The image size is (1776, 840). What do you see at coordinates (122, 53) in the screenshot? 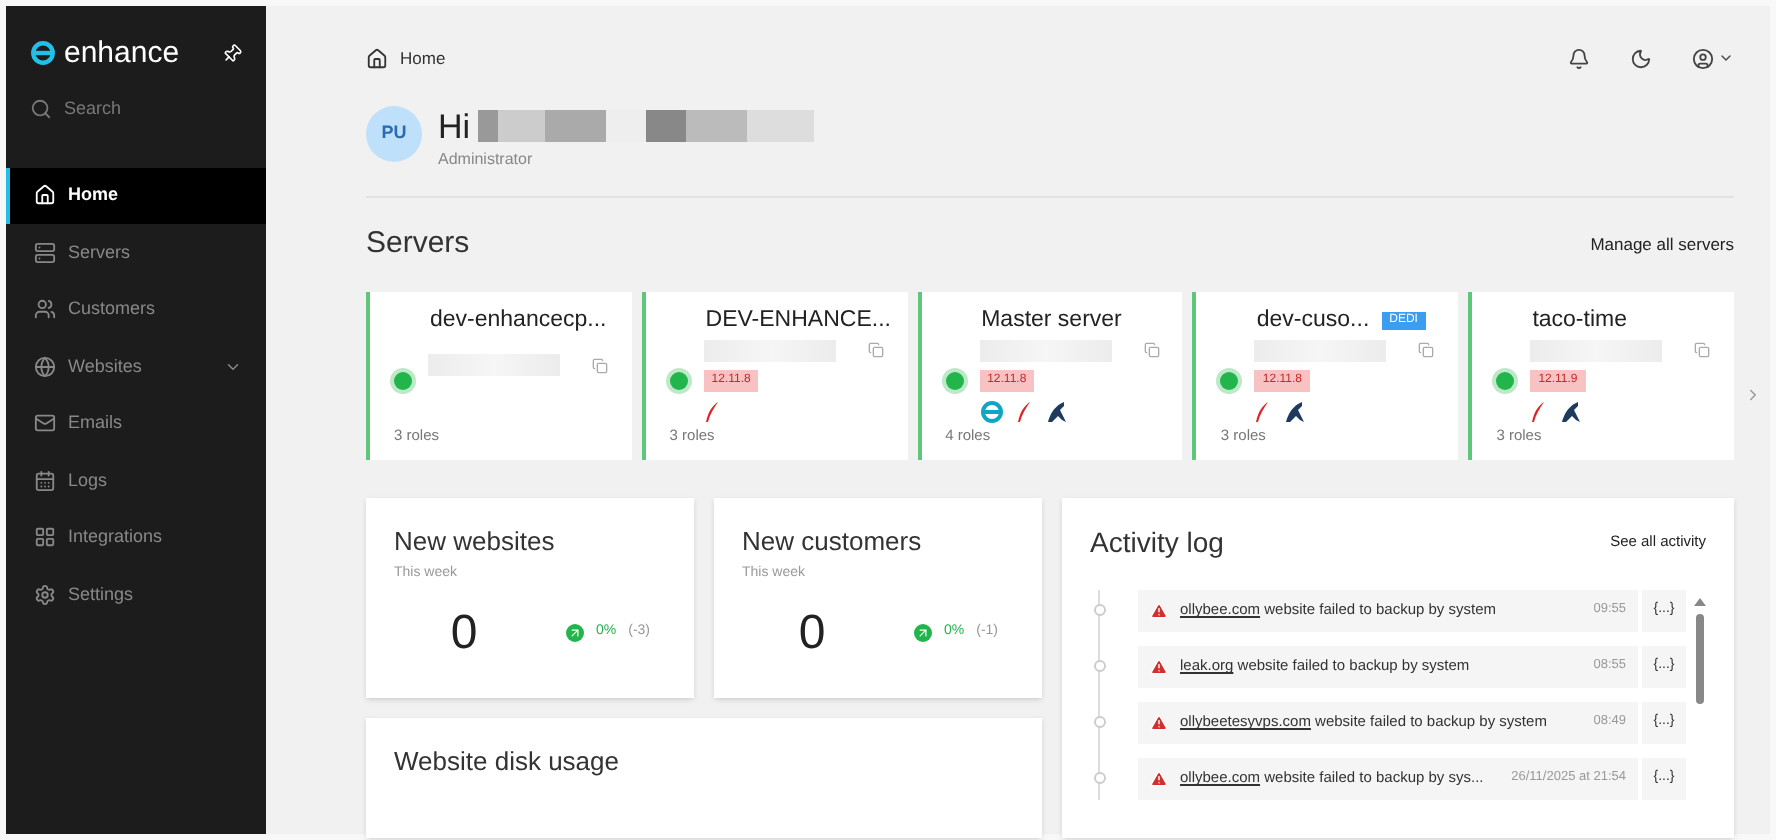
I see `logo-text: enhance` at bounding box center [122, 53].